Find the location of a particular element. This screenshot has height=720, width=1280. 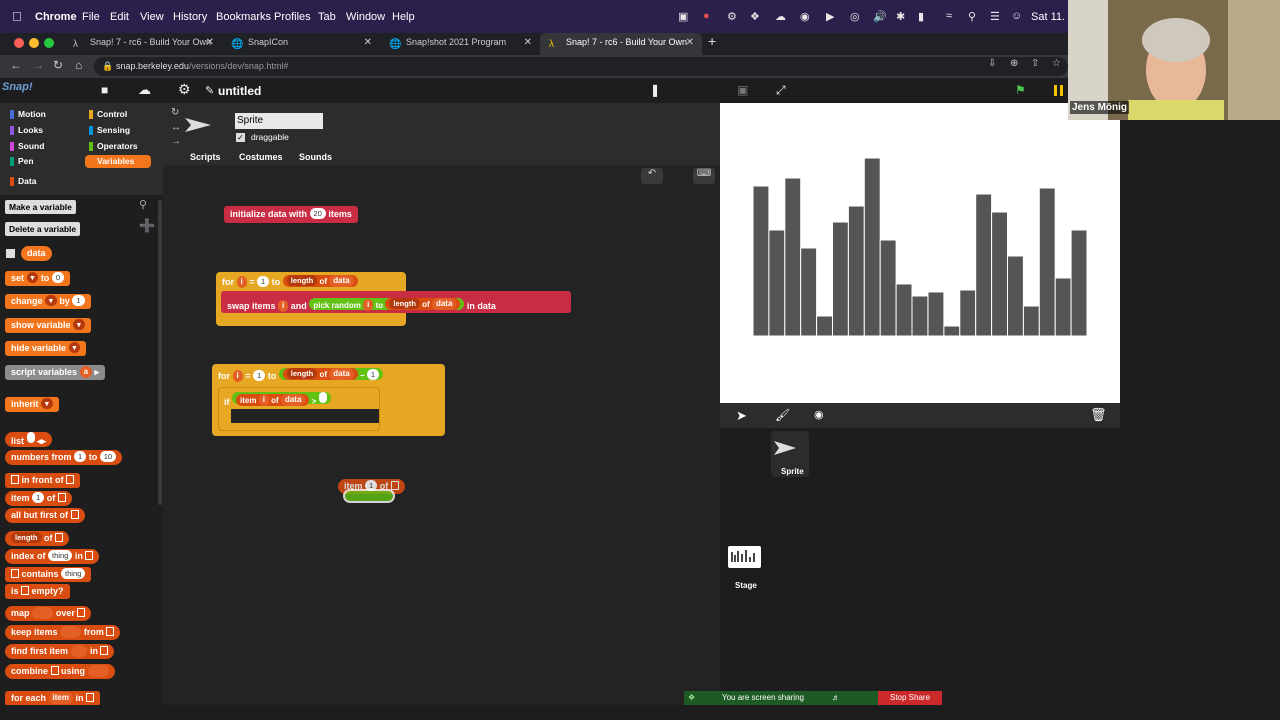

category-control: Control is located at coordinates (118, 114).